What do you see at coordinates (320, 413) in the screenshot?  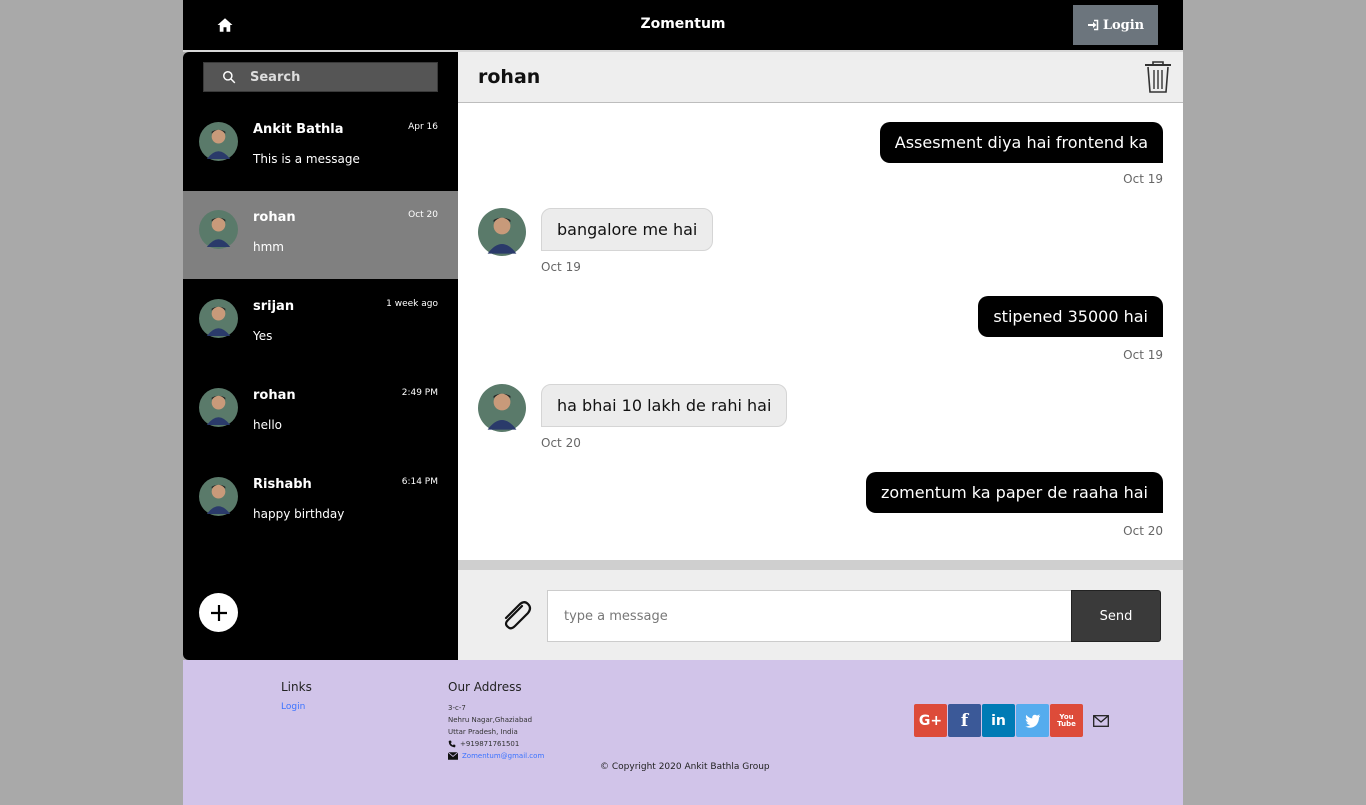 I see `conversation-item: rohan 2:49 PM hello` at bounding box center [320, 413].